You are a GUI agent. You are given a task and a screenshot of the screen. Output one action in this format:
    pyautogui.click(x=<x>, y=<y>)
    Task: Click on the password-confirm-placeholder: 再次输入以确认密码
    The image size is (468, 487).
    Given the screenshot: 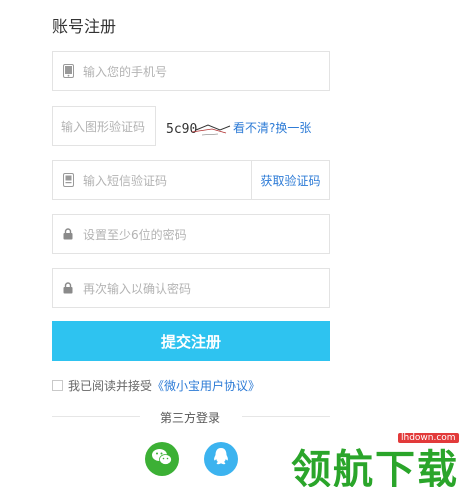 What is the action you would take?
    pyautogui.click(x=137, y=288)
    